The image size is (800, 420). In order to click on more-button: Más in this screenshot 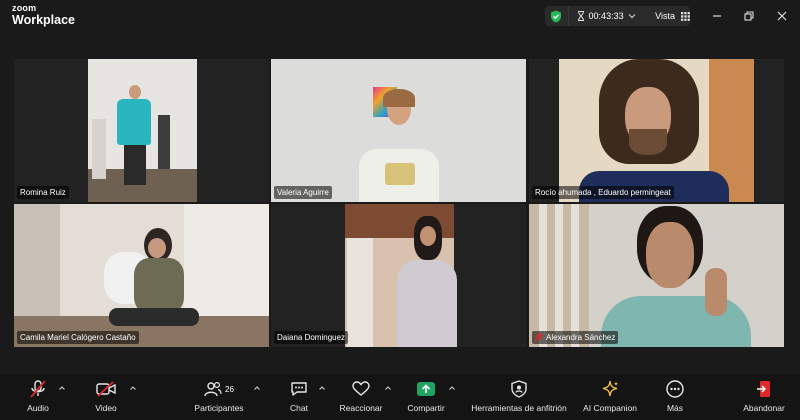, I will do `click(675, 395)`.